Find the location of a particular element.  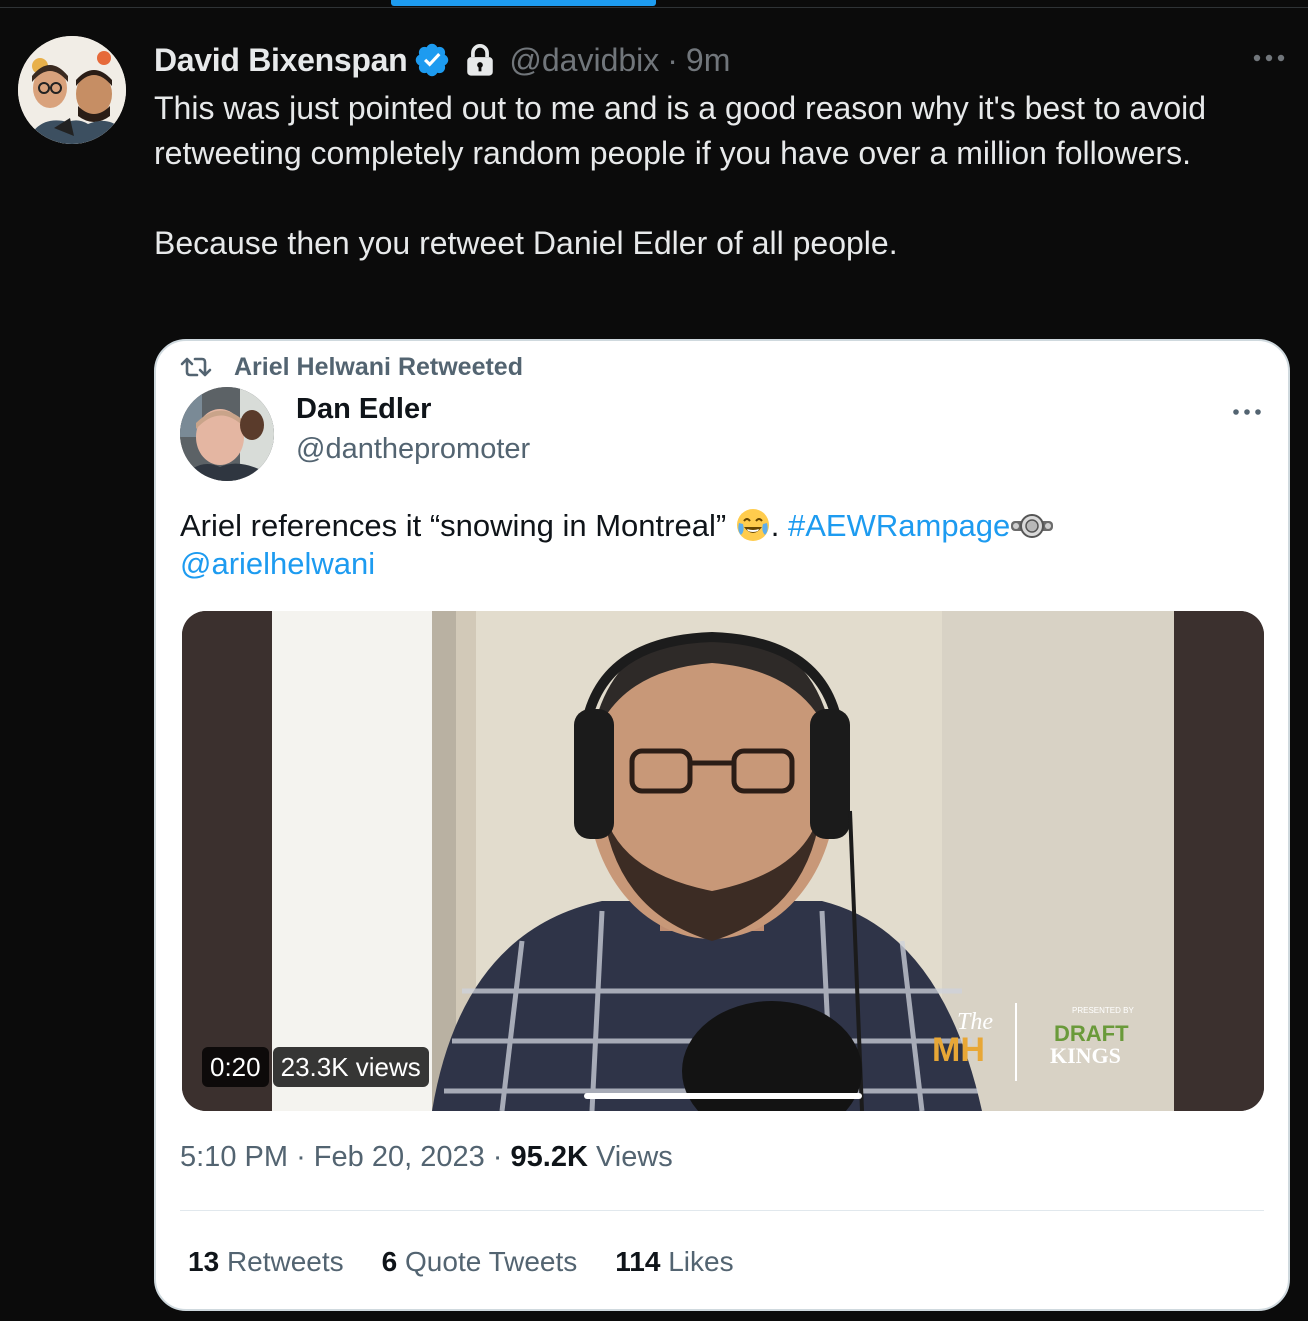

video-duration: 0:20 is located at coordinates (235, 1067).